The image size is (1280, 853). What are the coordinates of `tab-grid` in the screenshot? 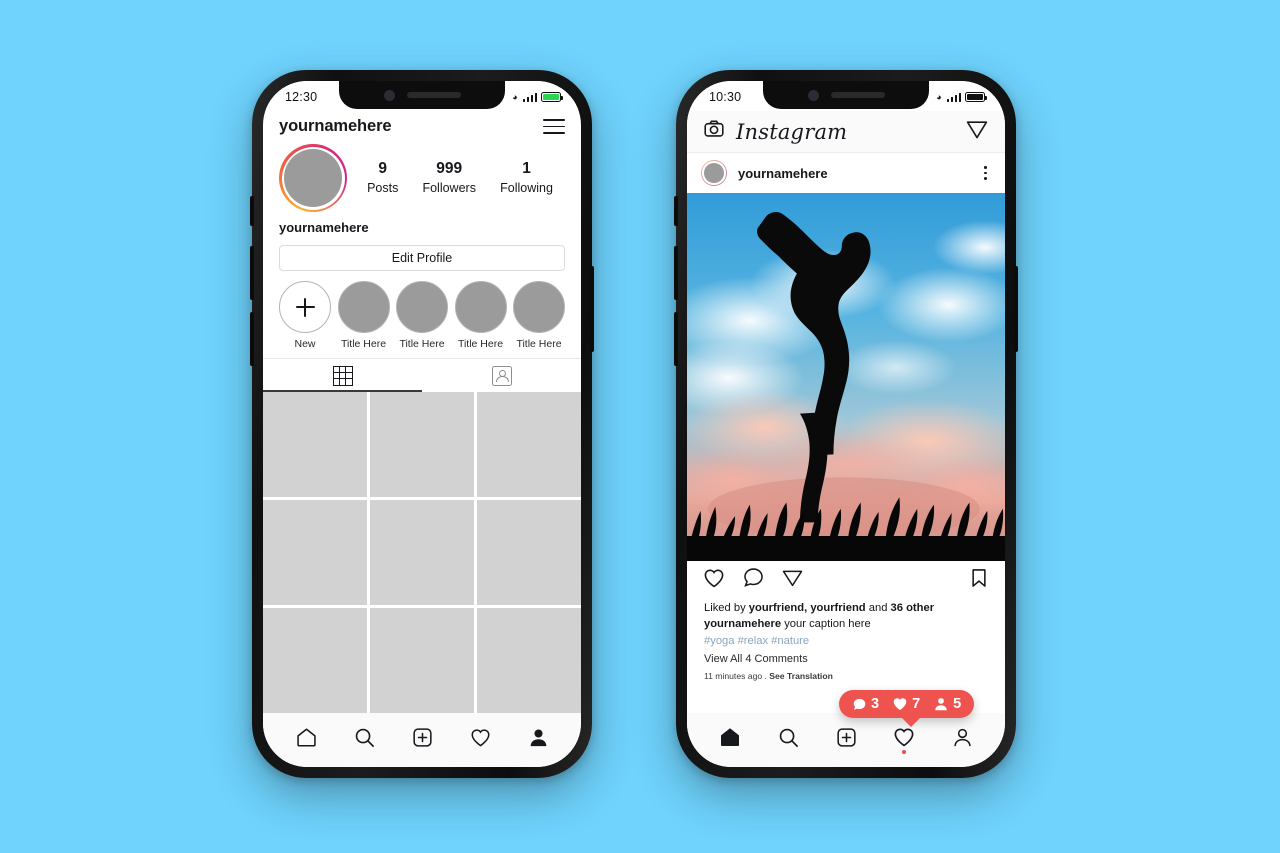 It's located at (342, 375).